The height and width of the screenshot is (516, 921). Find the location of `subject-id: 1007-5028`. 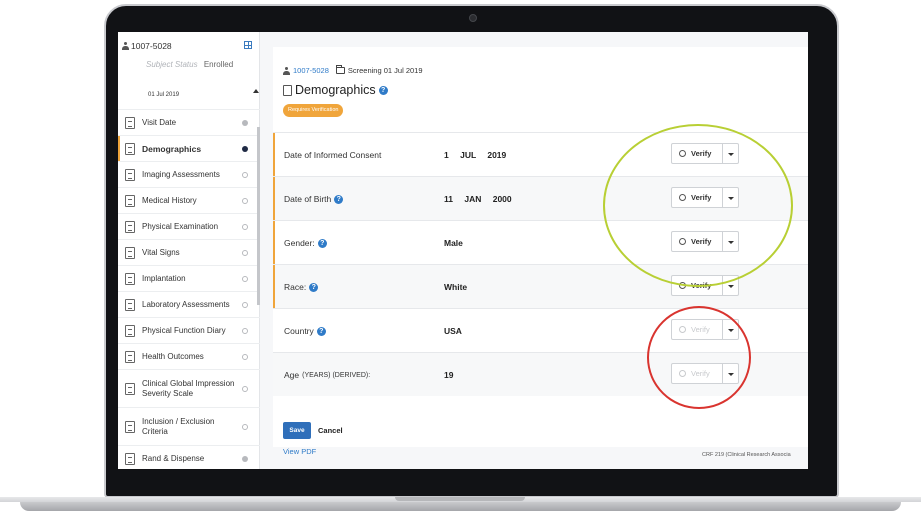

subject-id: 1007-5028 is located at coordinates (147, 46).